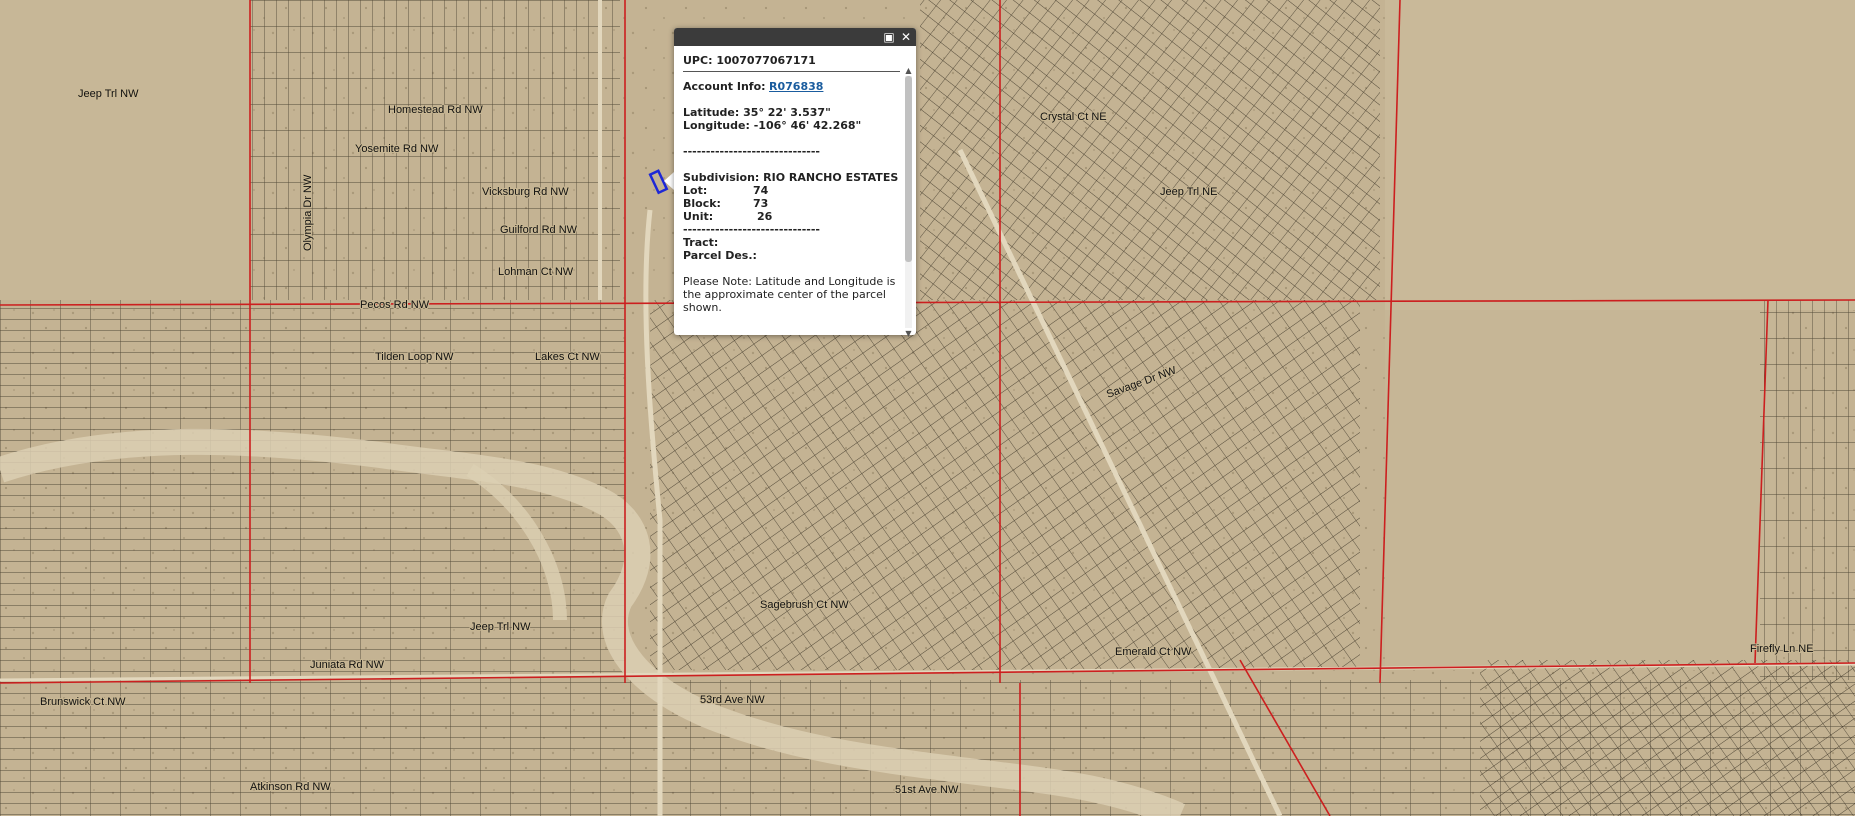  Describe the element at coordinates (1807, 490) in the screenshot. I see `parcels-far-east` at that location.